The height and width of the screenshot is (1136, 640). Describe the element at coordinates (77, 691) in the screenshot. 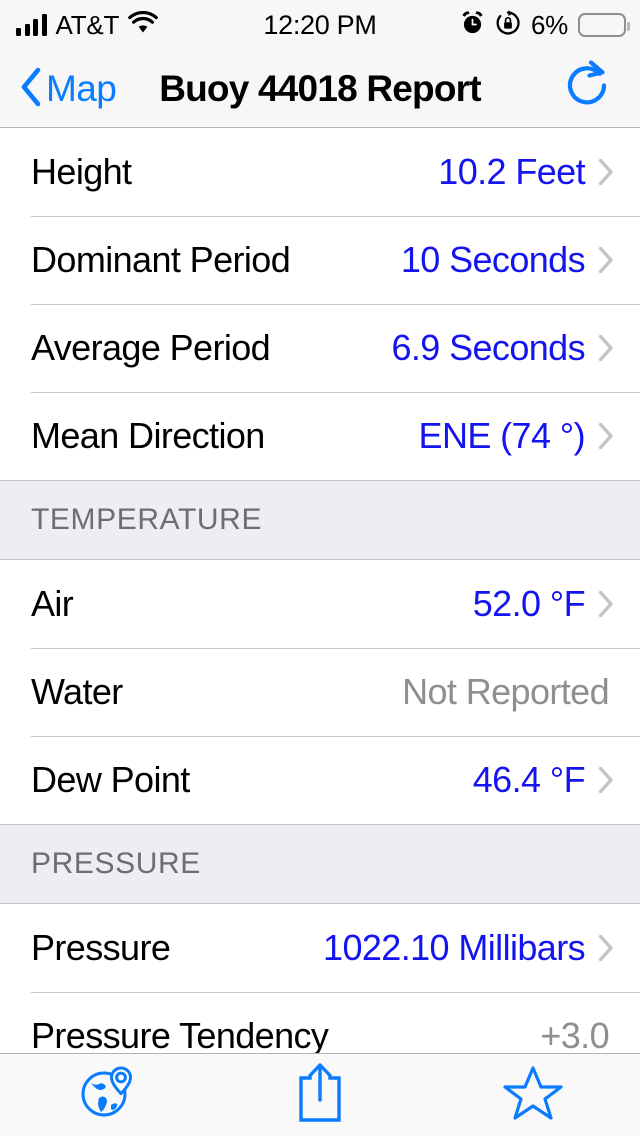

I see `list-item-label: Water` at that location.